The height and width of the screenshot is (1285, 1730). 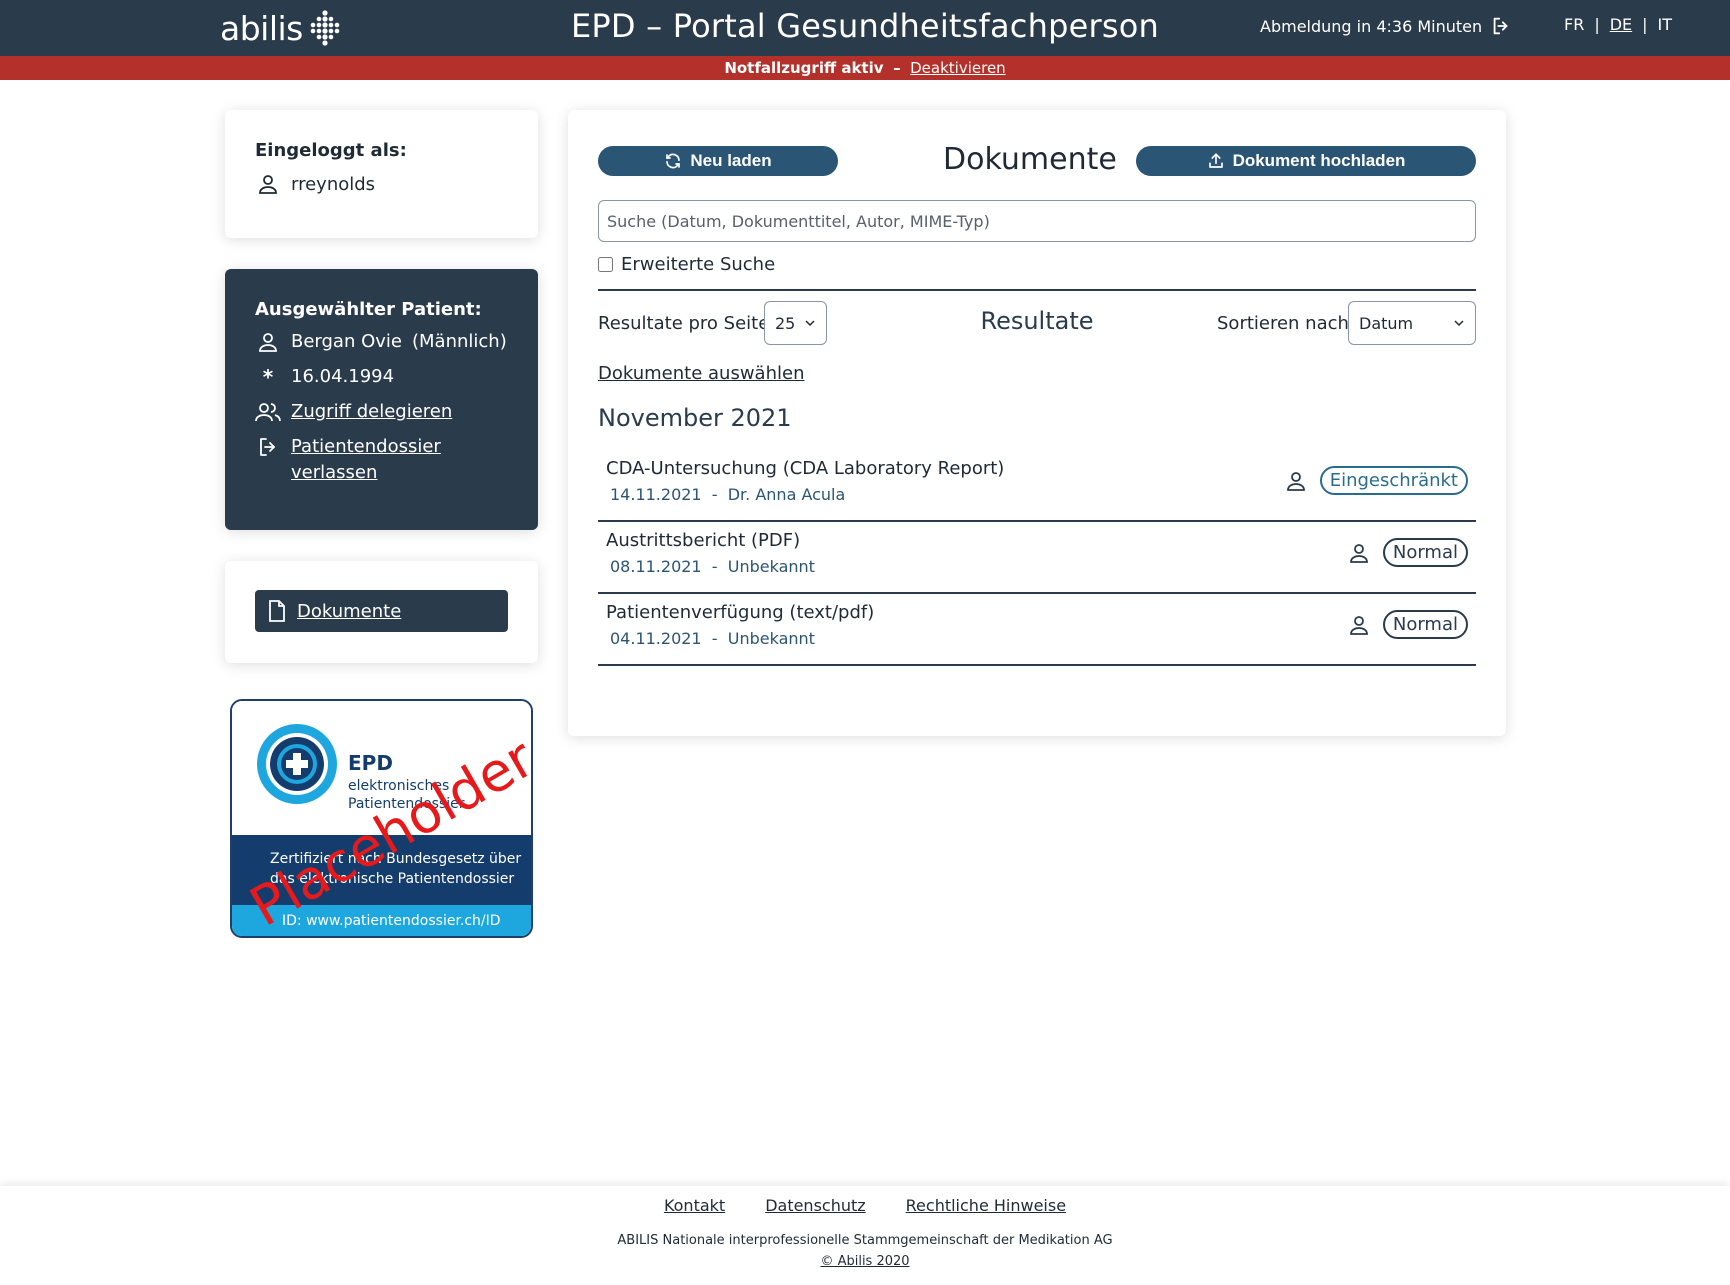 What do you see at coordinates (381, 920) in the screenshot?
I see `certificate-id: ID: www.patientendossier.ch/ID` at bounding box center [381, 920].